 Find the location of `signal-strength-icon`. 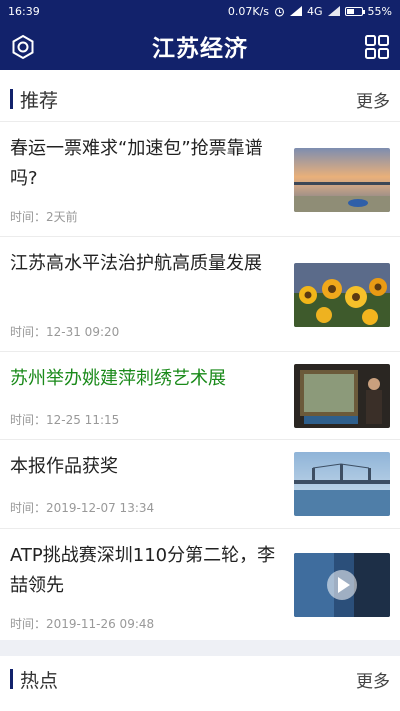

signal-strength-icon is located at coordinates (333, 11).